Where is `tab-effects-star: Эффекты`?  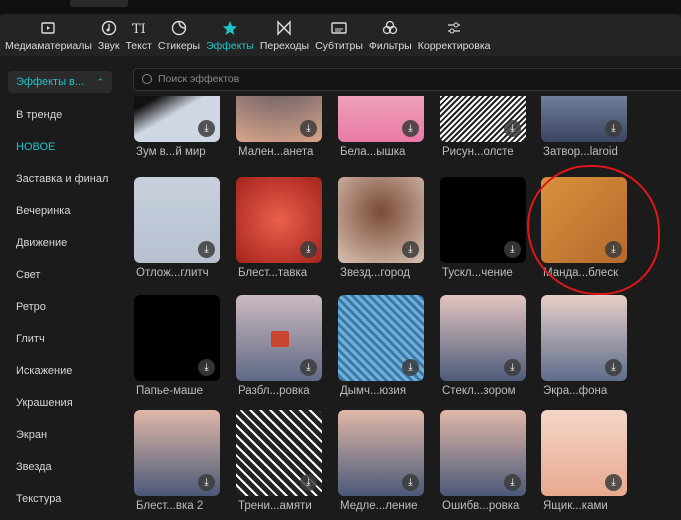 tab-effects-star: Эффекты is located at coordinates (230, 33).